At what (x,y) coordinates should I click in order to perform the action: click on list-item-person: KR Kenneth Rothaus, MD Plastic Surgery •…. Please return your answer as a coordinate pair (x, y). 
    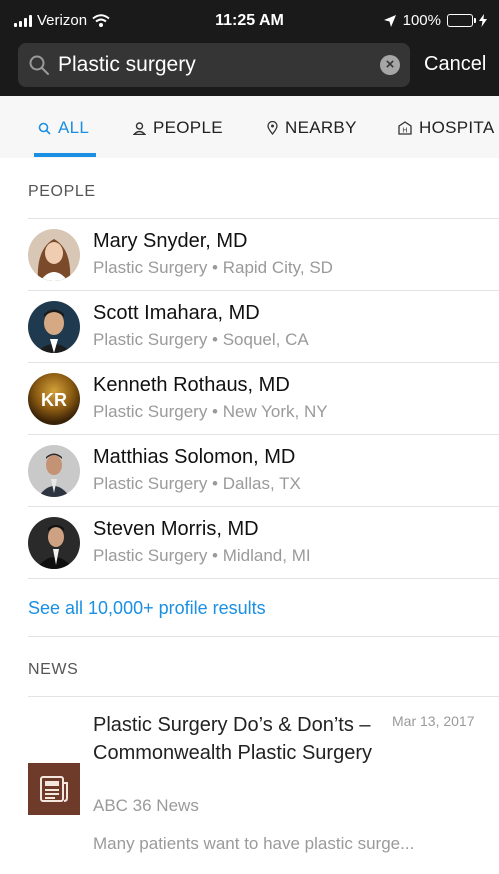
    Looking at the image, I should click on (249, 399).